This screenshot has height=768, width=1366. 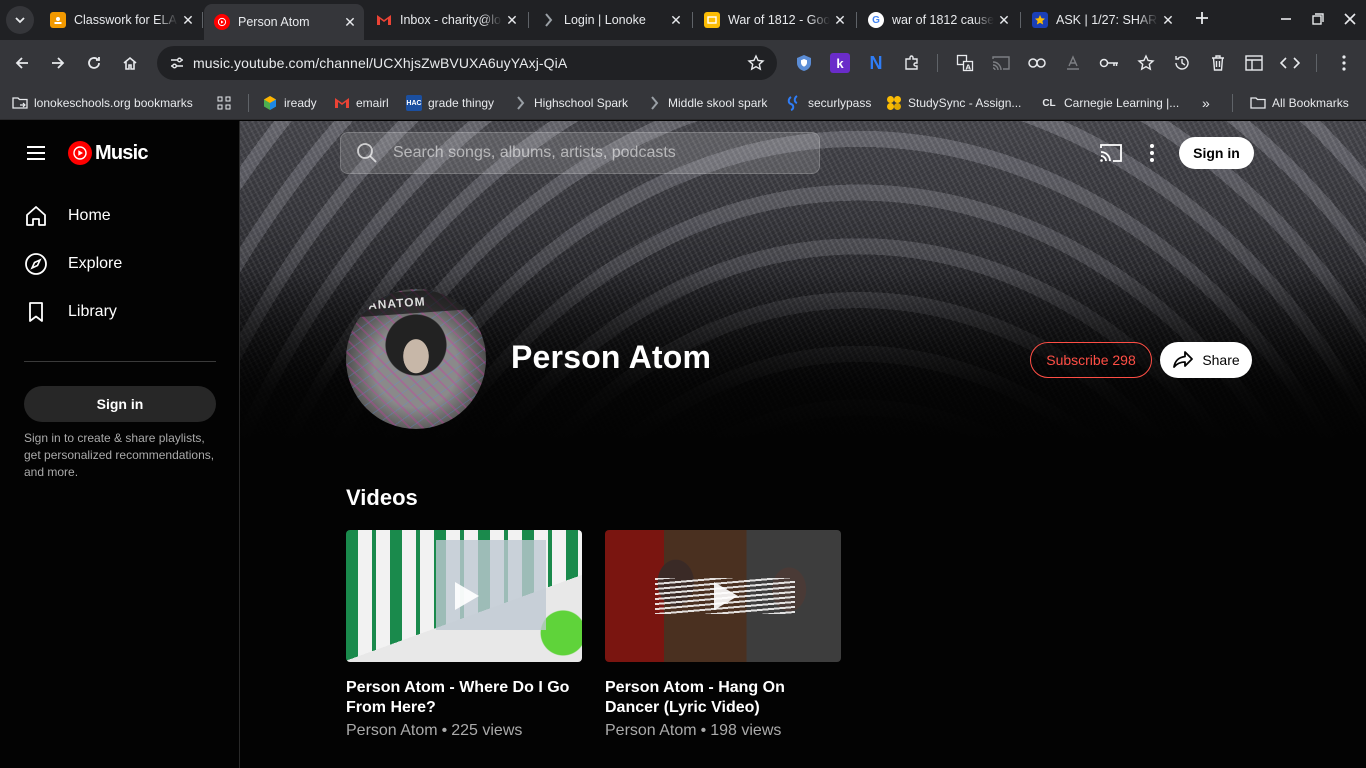 I want to click on sidebar-sign-in-button: Sign in, so click(x=120, y=404).